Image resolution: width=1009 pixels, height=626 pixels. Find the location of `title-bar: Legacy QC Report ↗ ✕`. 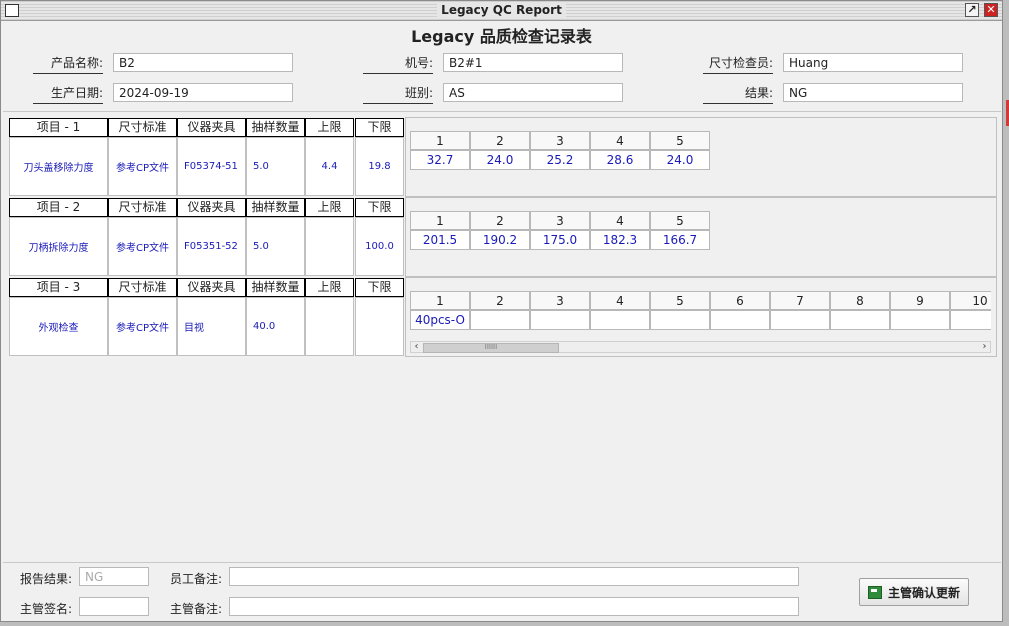

title-bar: Legacy QC Report ↗ ✕ is located at coordinates (501, 11).